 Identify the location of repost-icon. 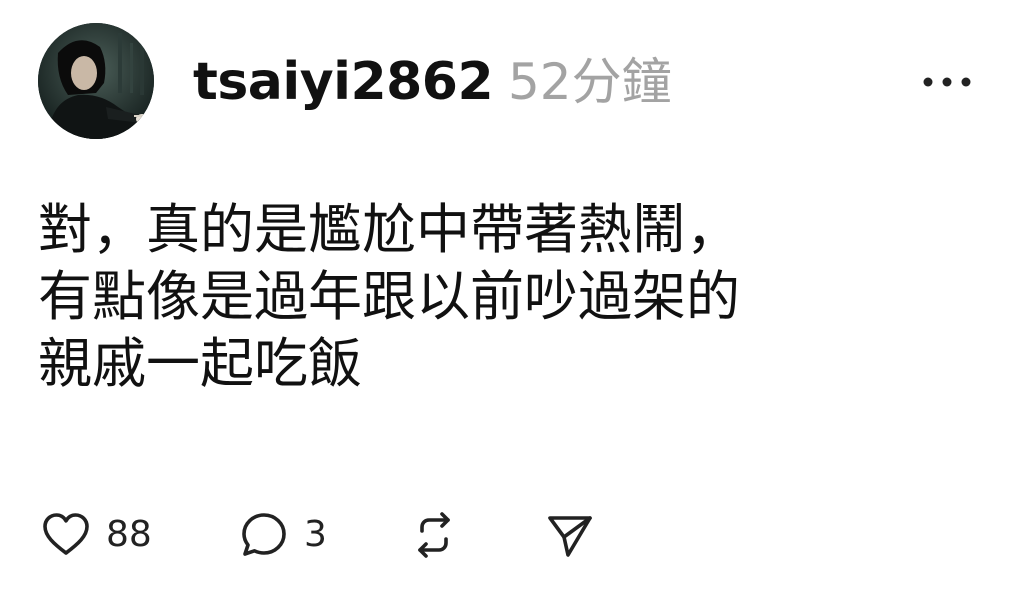
(434, 535).